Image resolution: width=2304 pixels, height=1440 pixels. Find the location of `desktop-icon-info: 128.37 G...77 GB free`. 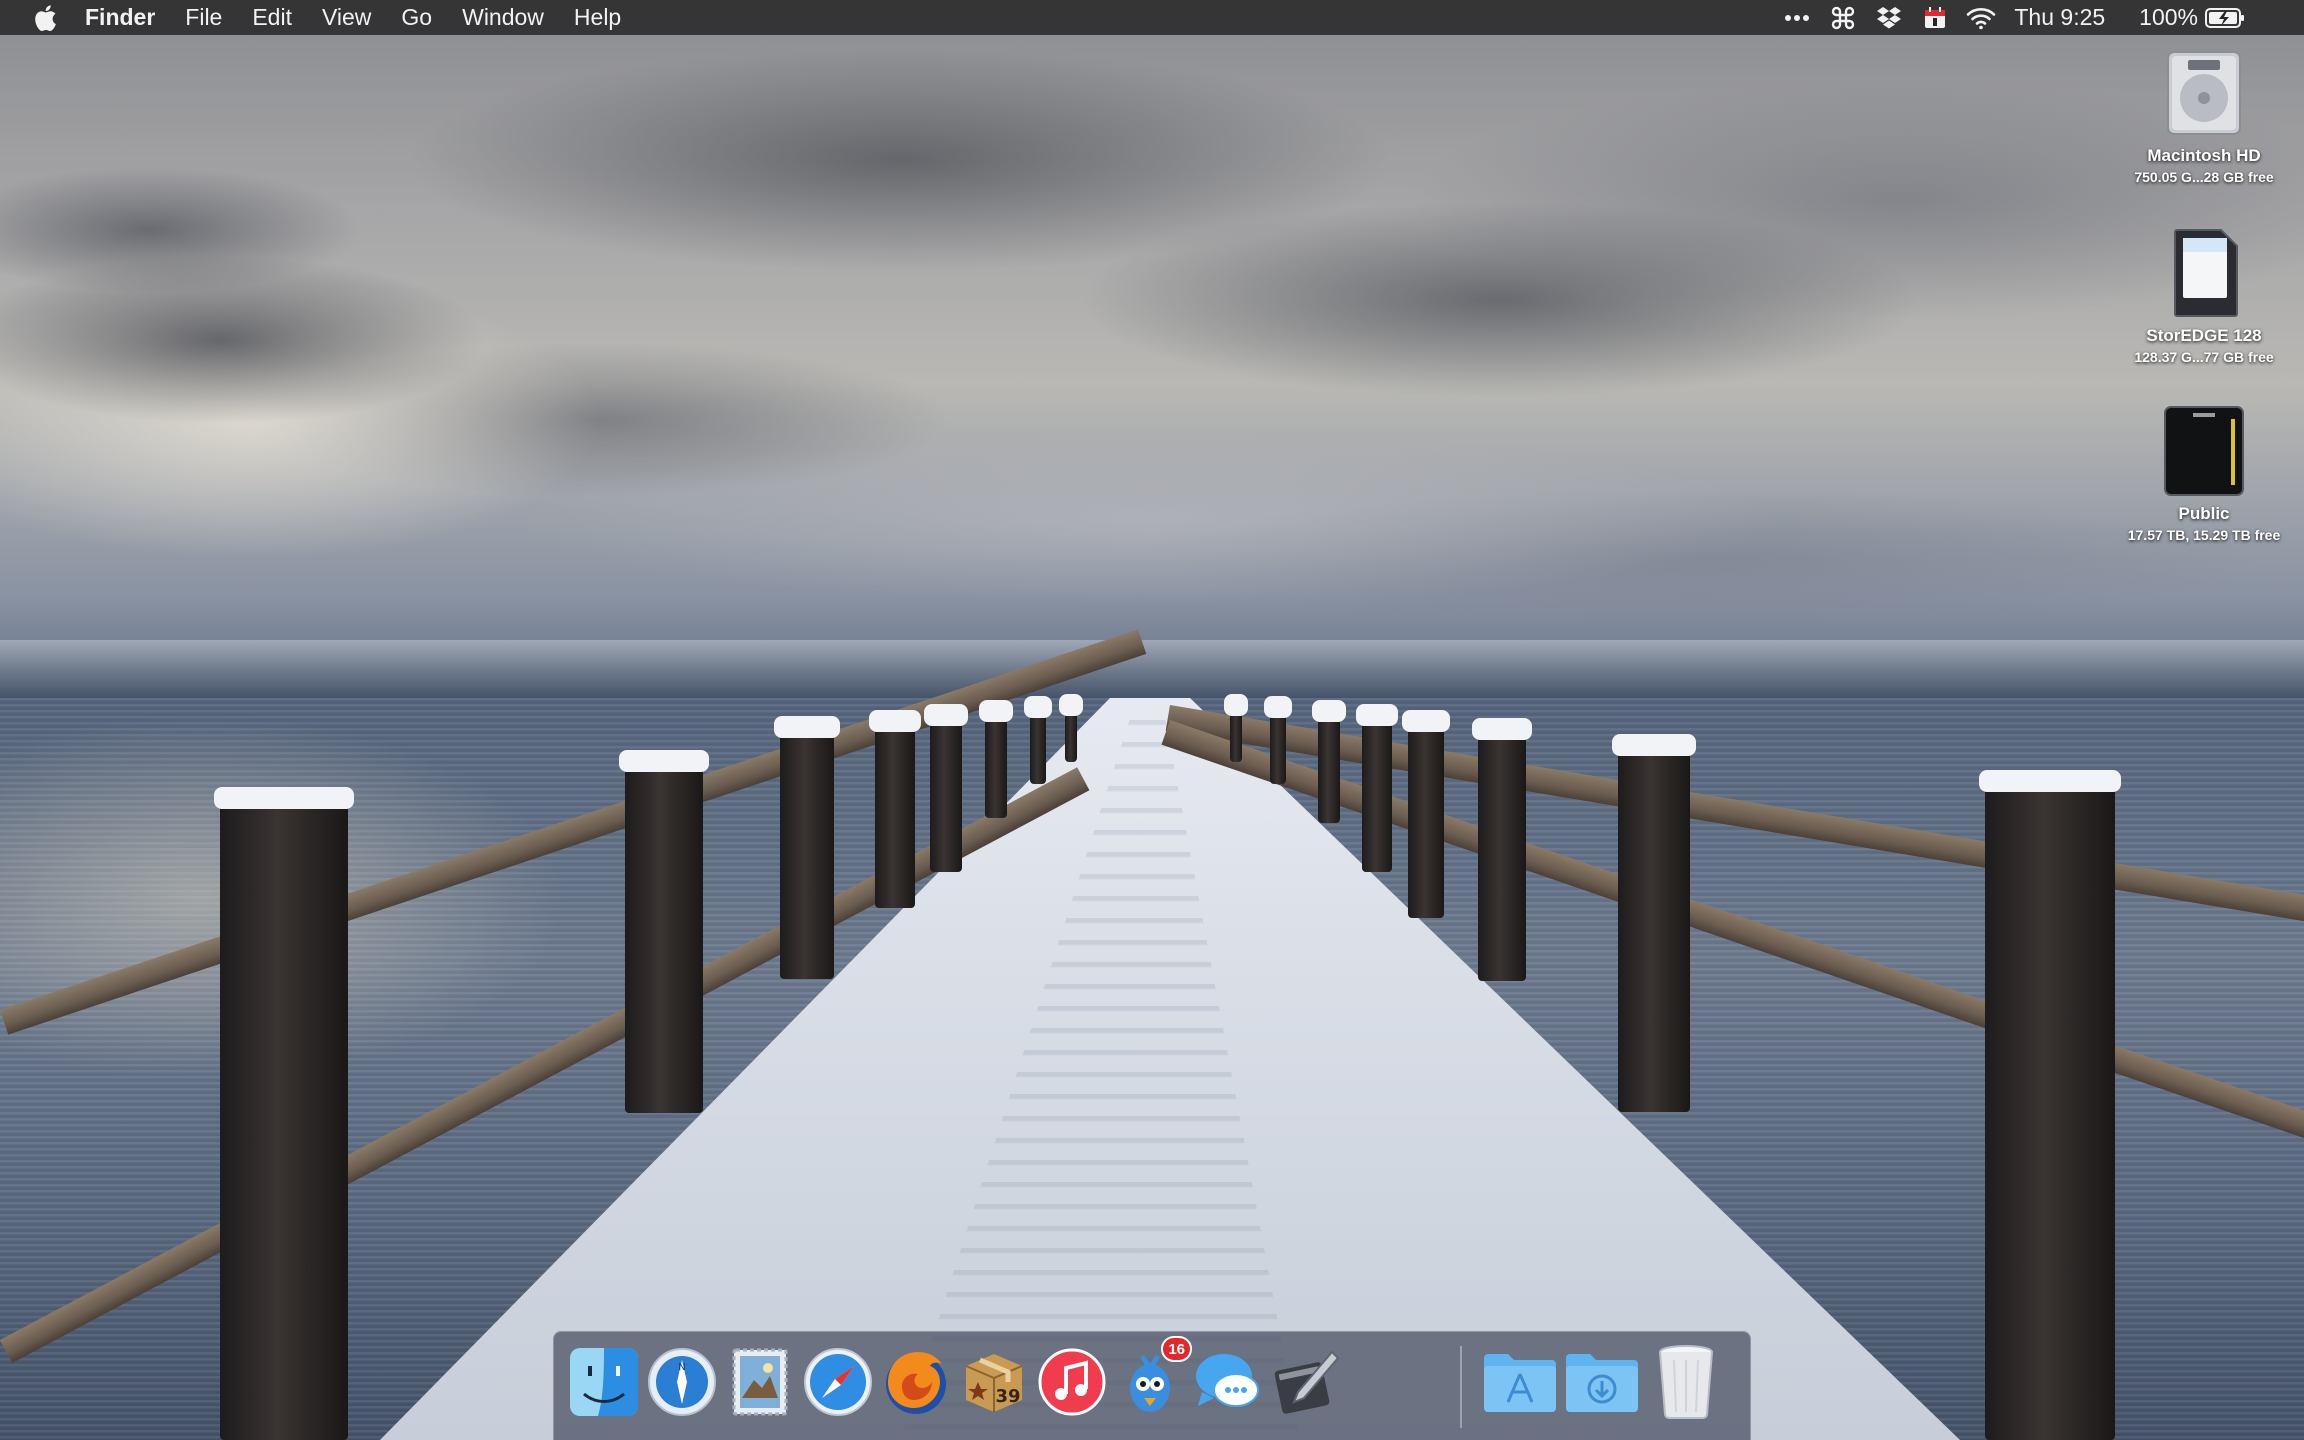

desktop-icon-info: 128.37 G...77 GB free is located at coordinates (2204, 357).